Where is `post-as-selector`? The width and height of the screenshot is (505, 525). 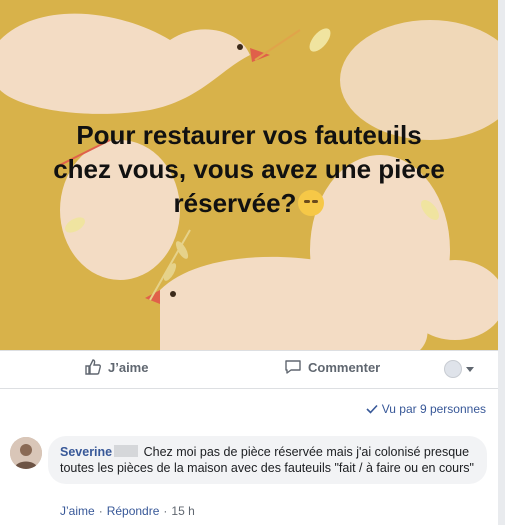 post-as-selector is located at coordinates (459, 369).